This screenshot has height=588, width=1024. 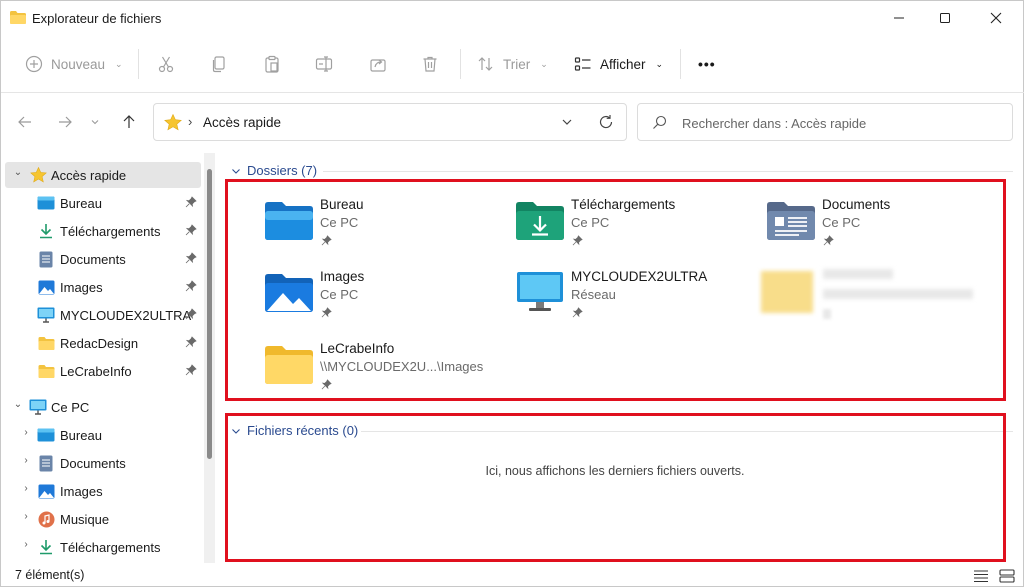 What do you see at coordinates (38, 175) in the screenshot?
I see `star-icon` at bounding box center [38, 175].